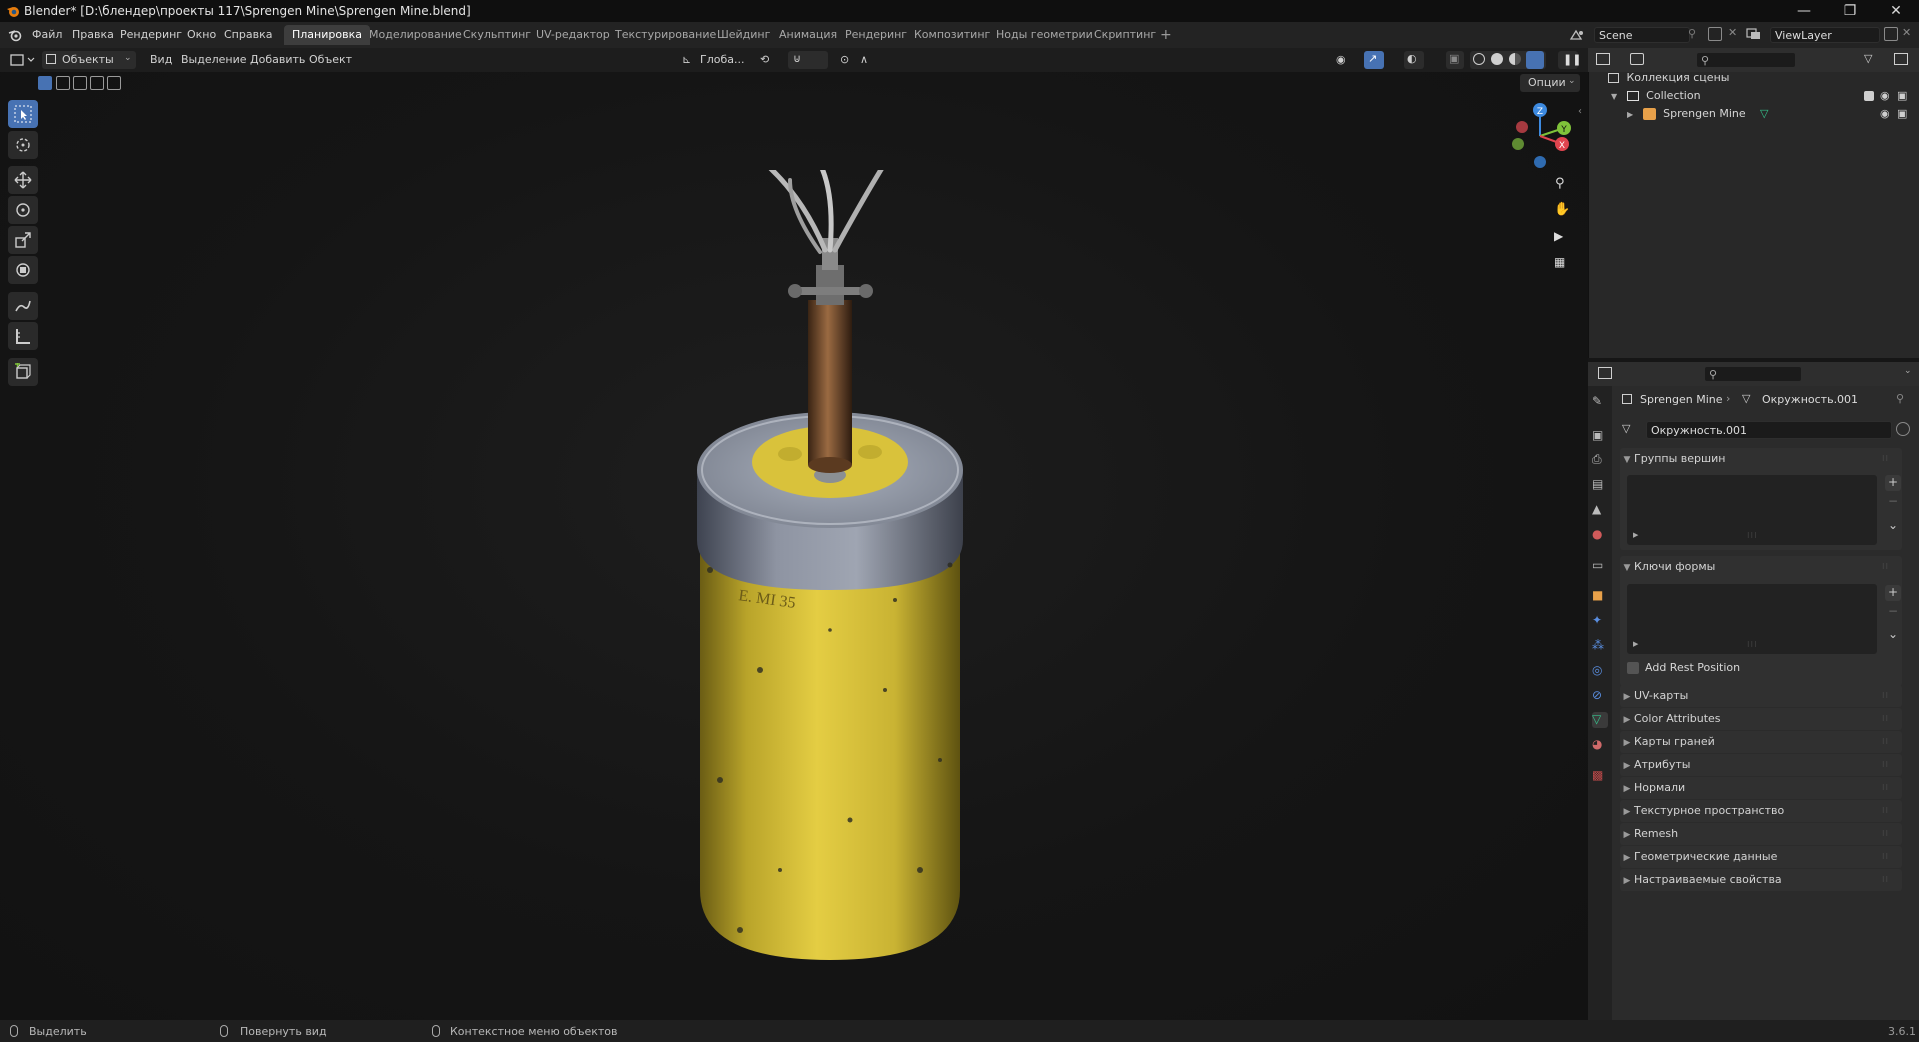 Image resolution: width=1919 pixels, height=1042 pixels. I want to click on expand-arrow-icon: ▼, so click(1614, 96).